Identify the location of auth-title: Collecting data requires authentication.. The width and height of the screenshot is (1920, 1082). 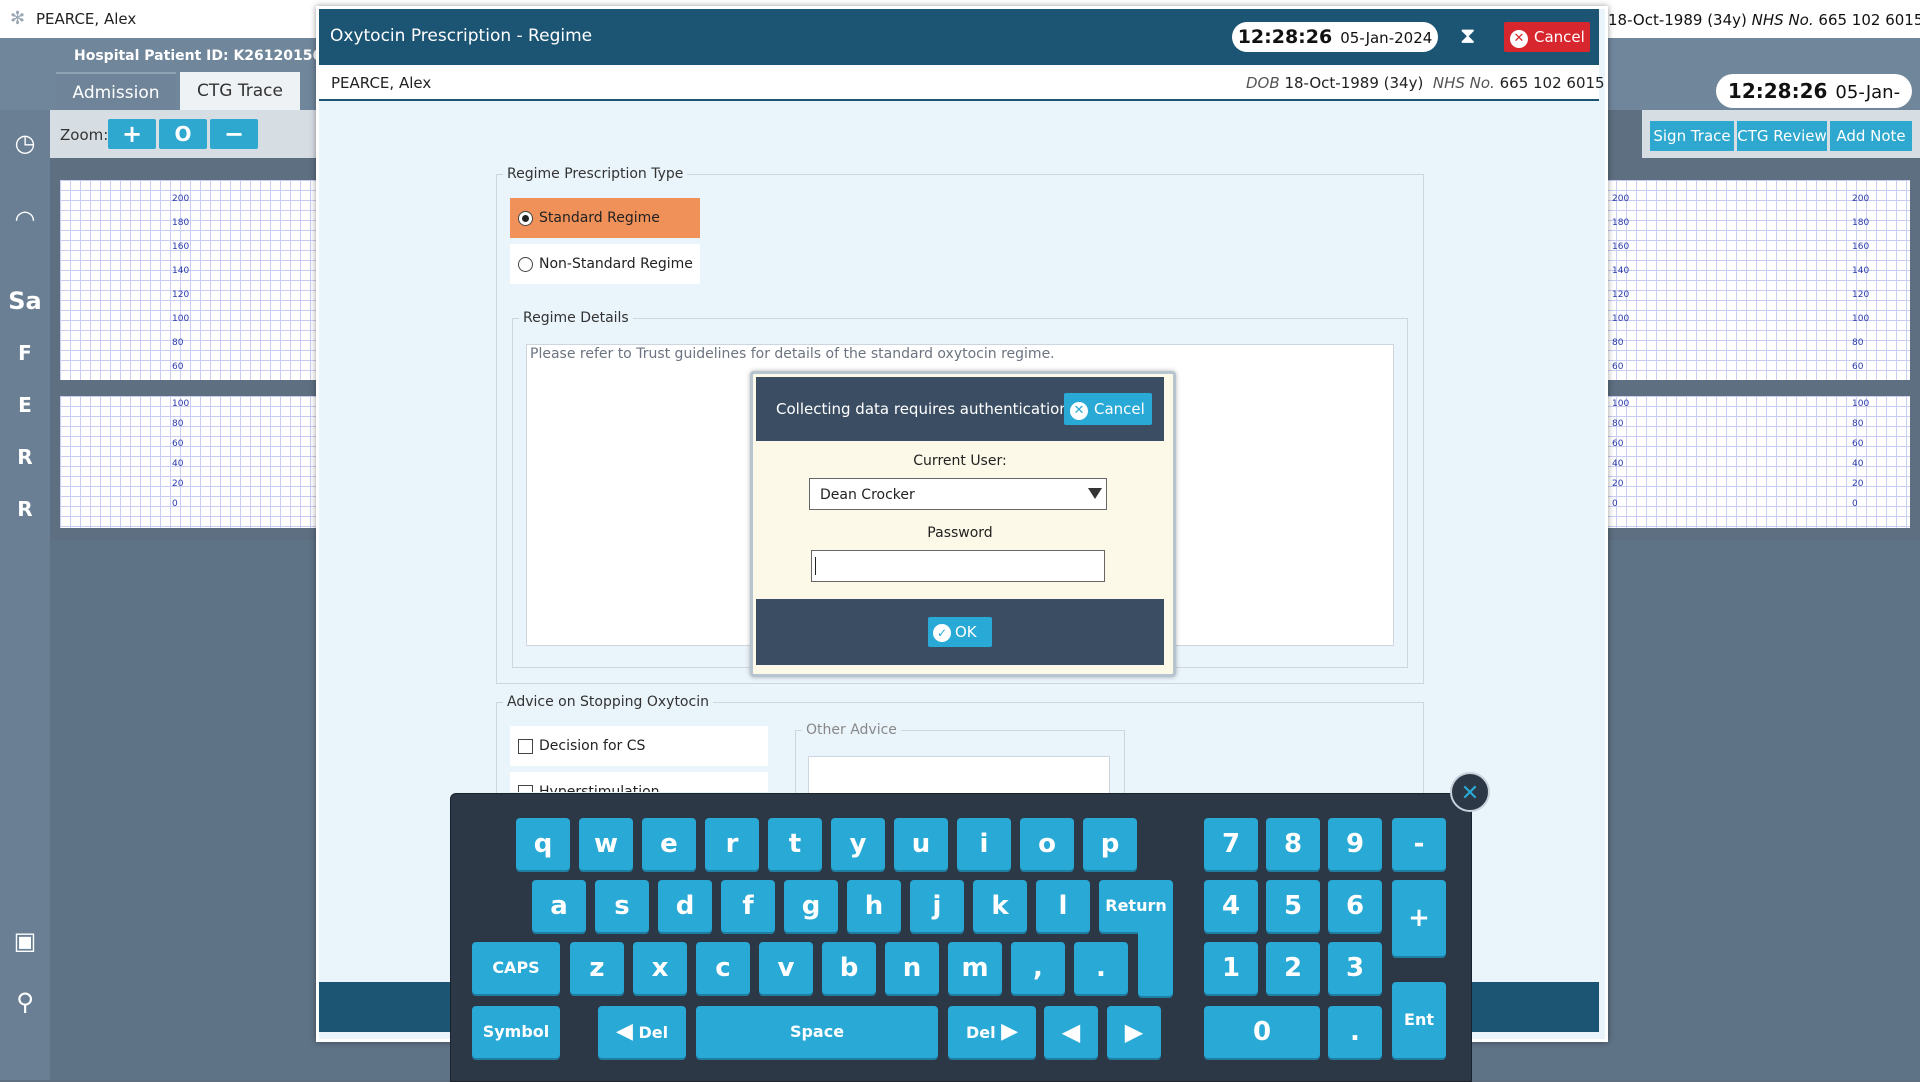
(925, 409).